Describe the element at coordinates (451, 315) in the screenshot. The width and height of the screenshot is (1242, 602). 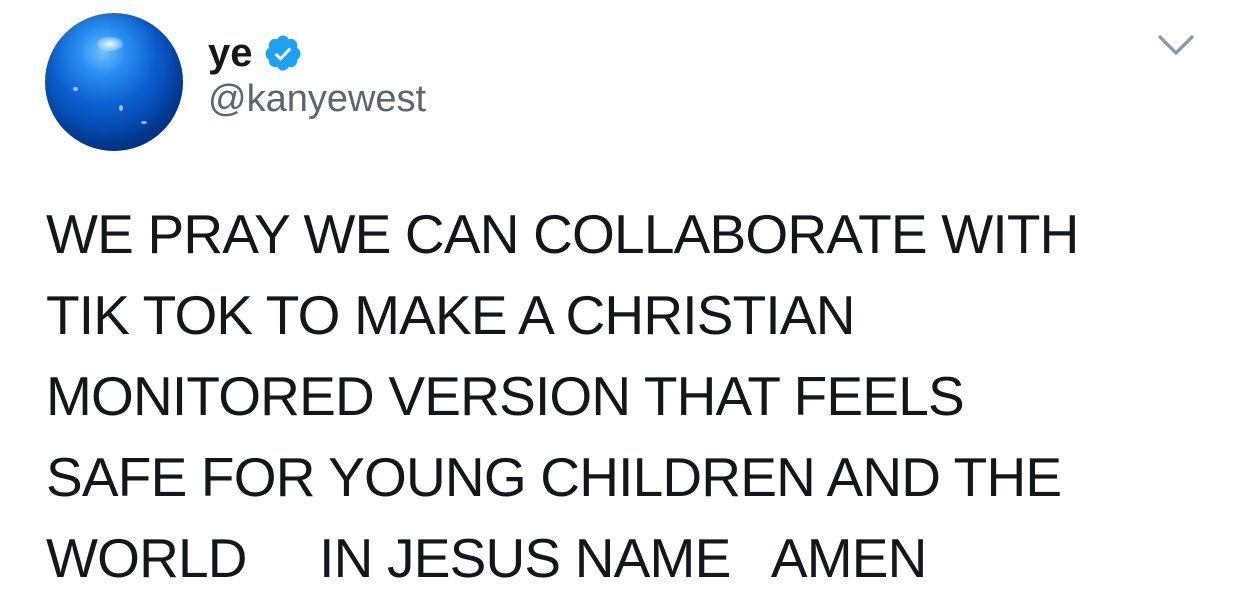
I see `tweet-text-line: TIK TOK TO MAKE A CHRISTIAN` at that location.